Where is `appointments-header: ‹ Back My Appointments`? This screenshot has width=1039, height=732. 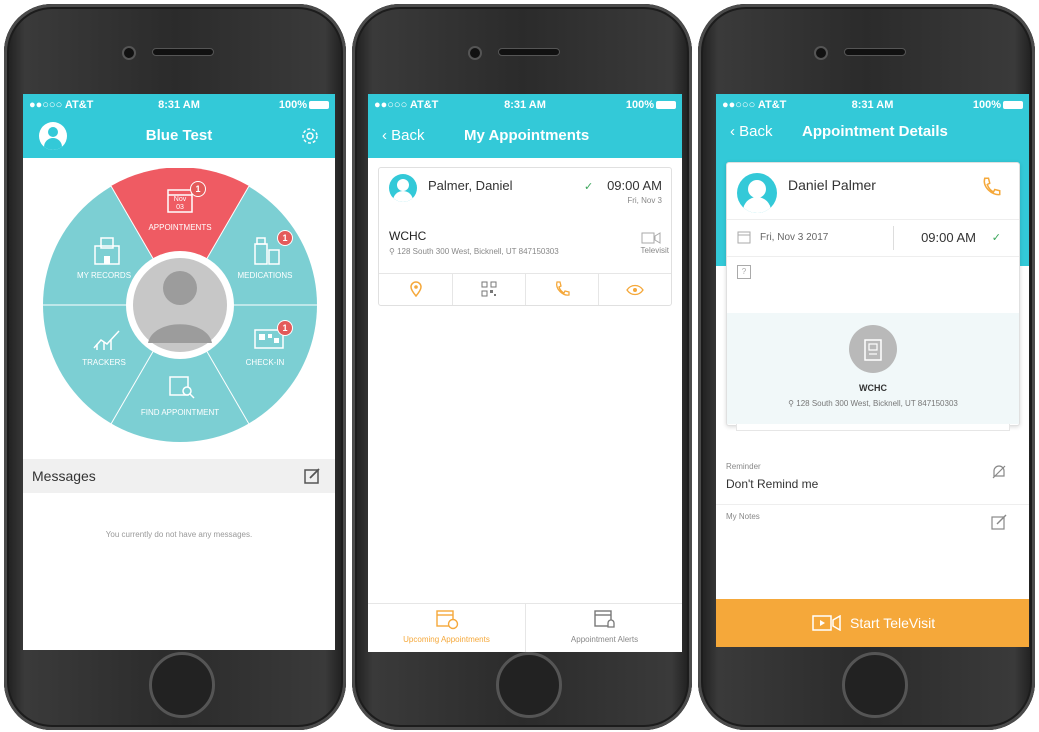 appointments-header: ‹ Back My Appointments is located at coordinates (525, 137).